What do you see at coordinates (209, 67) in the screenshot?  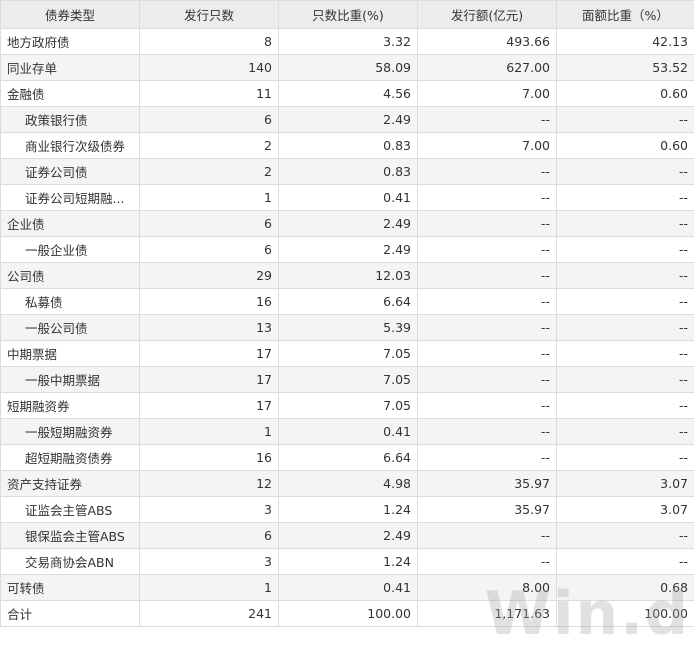 I see `issue-count-cell: 140` at bounding box center [209, 67].